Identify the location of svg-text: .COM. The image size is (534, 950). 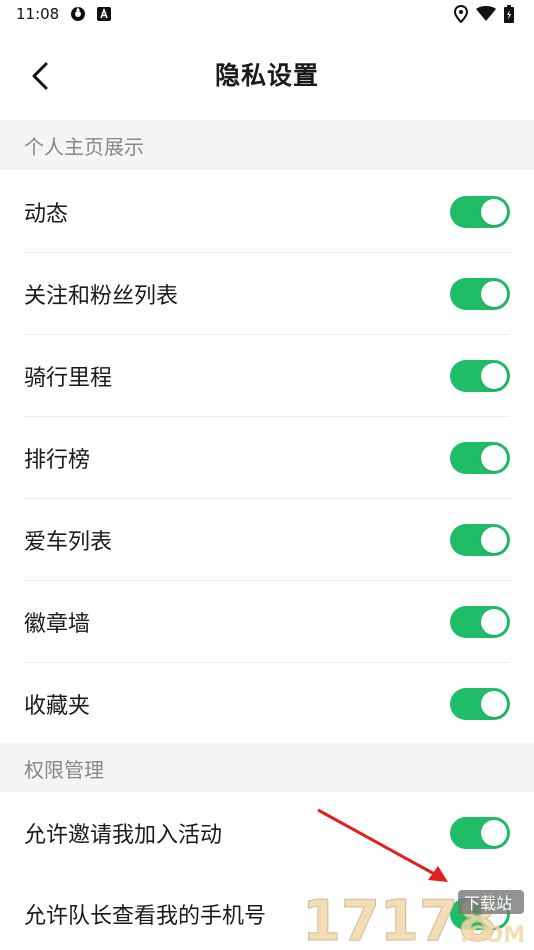
(492, 934).